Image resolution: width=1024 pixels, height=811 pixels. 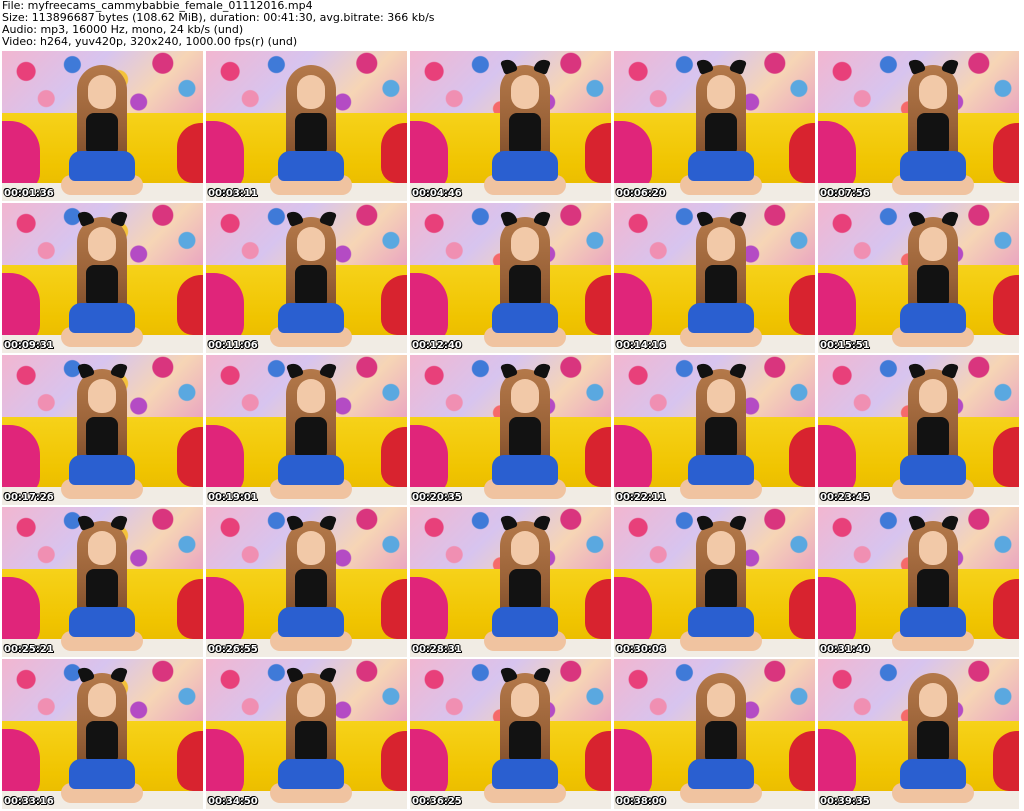 I want to click on video-thumbnail: 00:12:40, so click(x=510, y=278).